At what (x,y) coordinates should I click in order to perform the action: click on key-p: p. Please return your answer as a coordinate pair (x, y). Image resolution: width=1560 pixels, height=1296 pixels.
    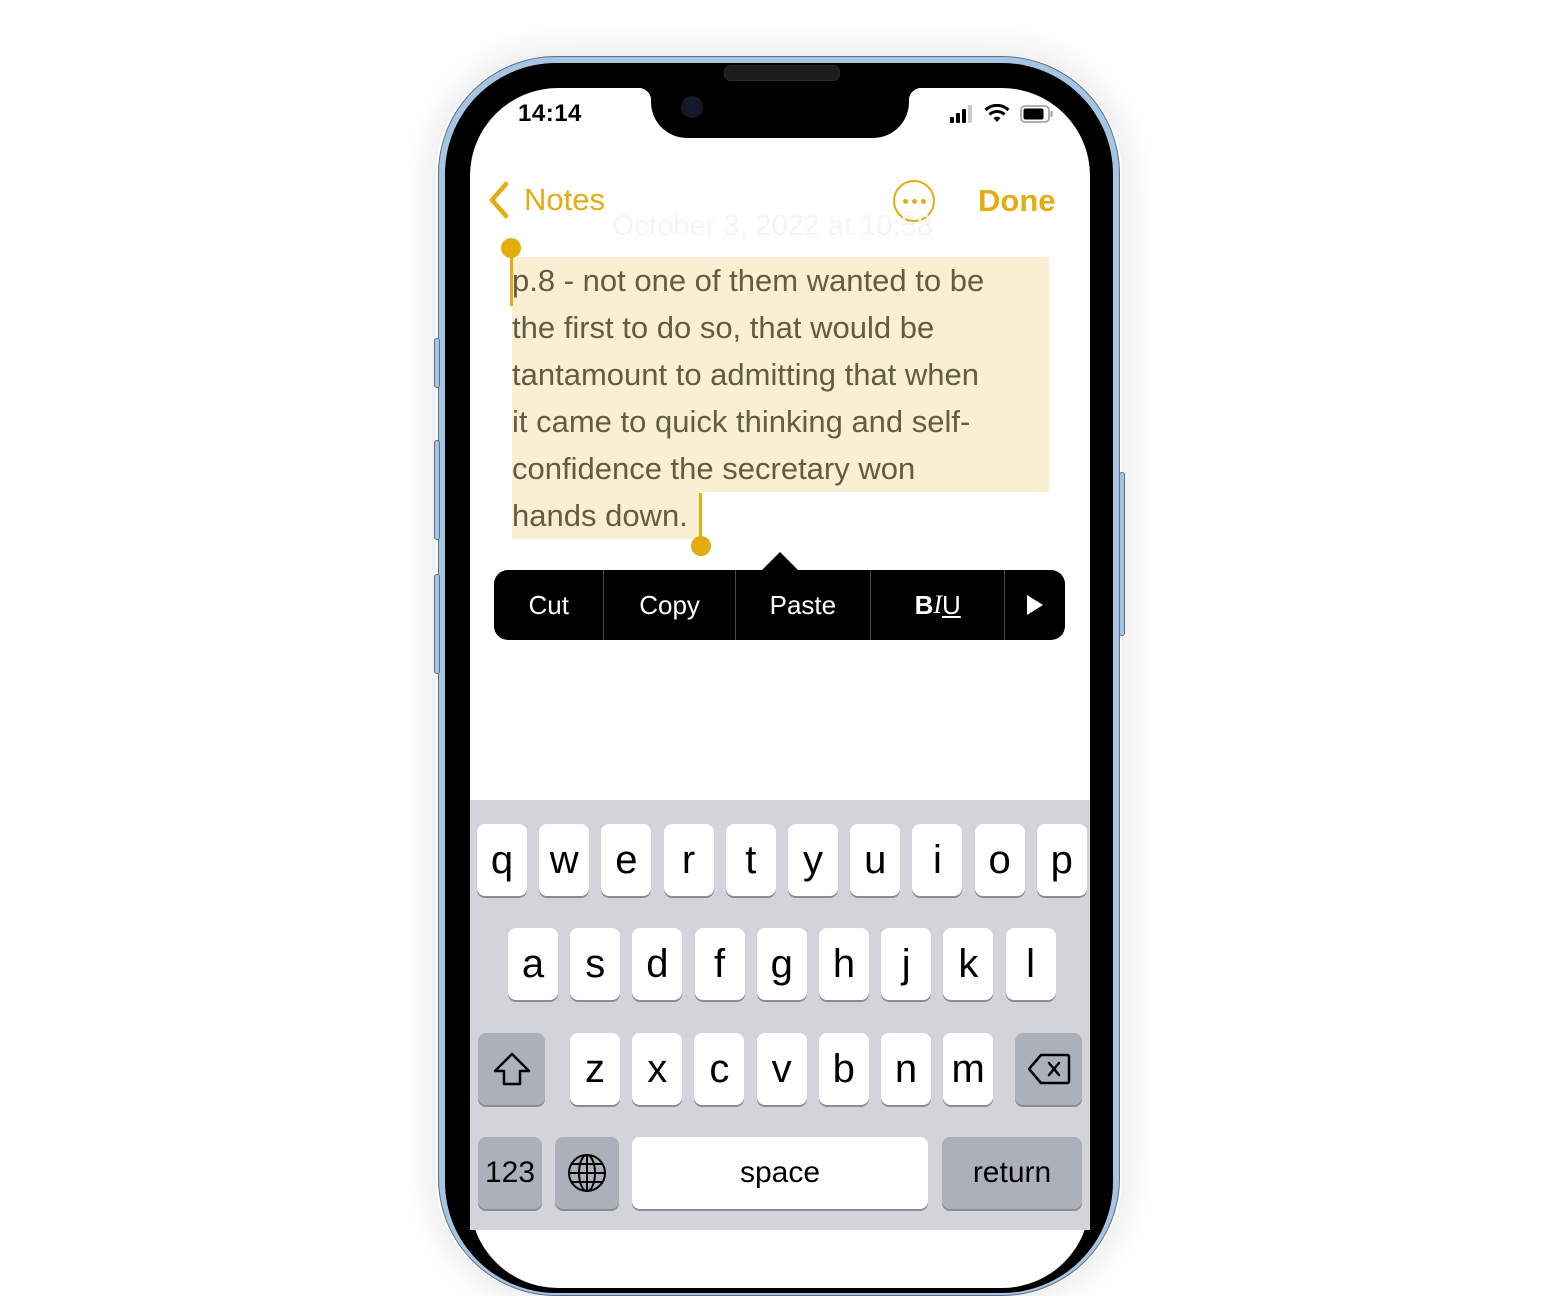
    Looking at the image, I should click on (1061, 860).